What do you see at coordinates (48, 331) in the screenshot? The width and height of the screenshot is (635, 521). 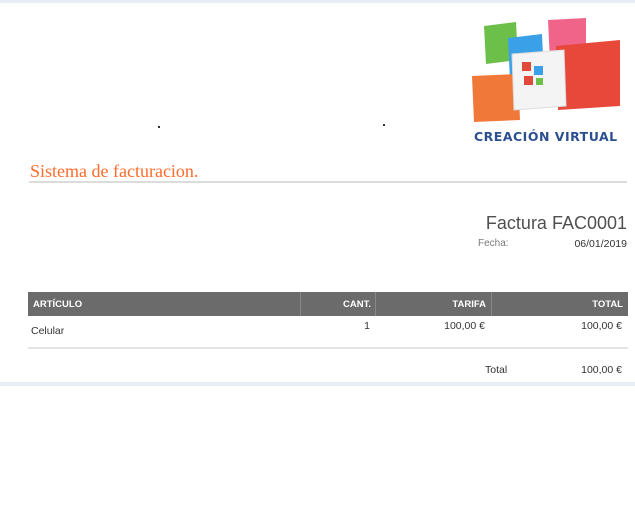 I see `cell-article: Celular` at bounding box center [48, 331].